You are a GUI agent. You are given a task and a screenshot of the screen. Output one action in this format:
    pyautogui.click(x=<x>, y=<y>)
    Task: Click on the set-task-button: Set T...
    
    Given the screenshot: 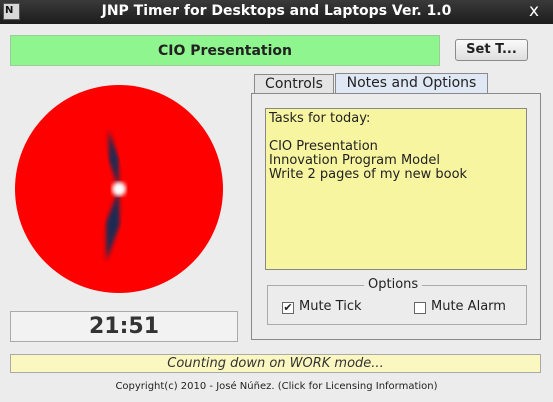 What is the action you would take?
    pyautogui.click(x=491, y=50)
    